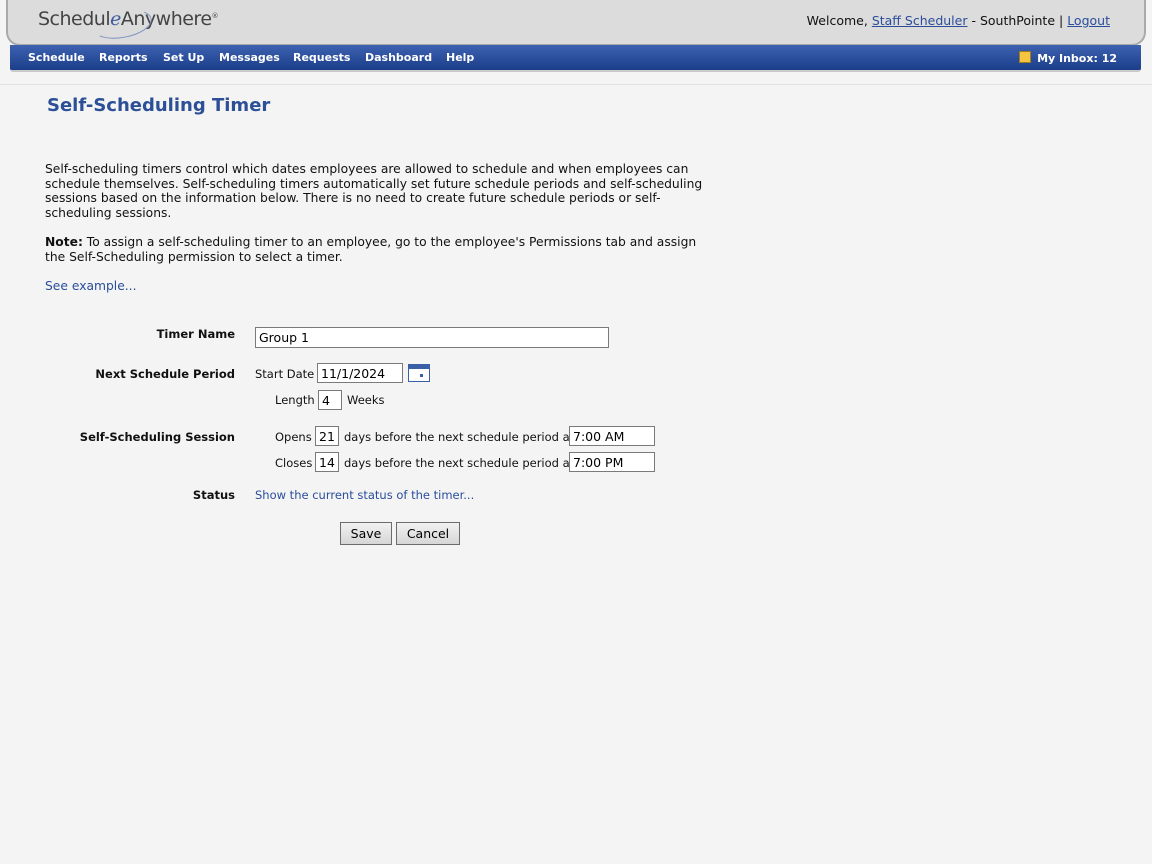 Image resolution: width=1152 pixels, height=864 pixels. Describe the element at coordinates (321, 57) in the screenshot. I see `nav-requests: Requests` at that location.